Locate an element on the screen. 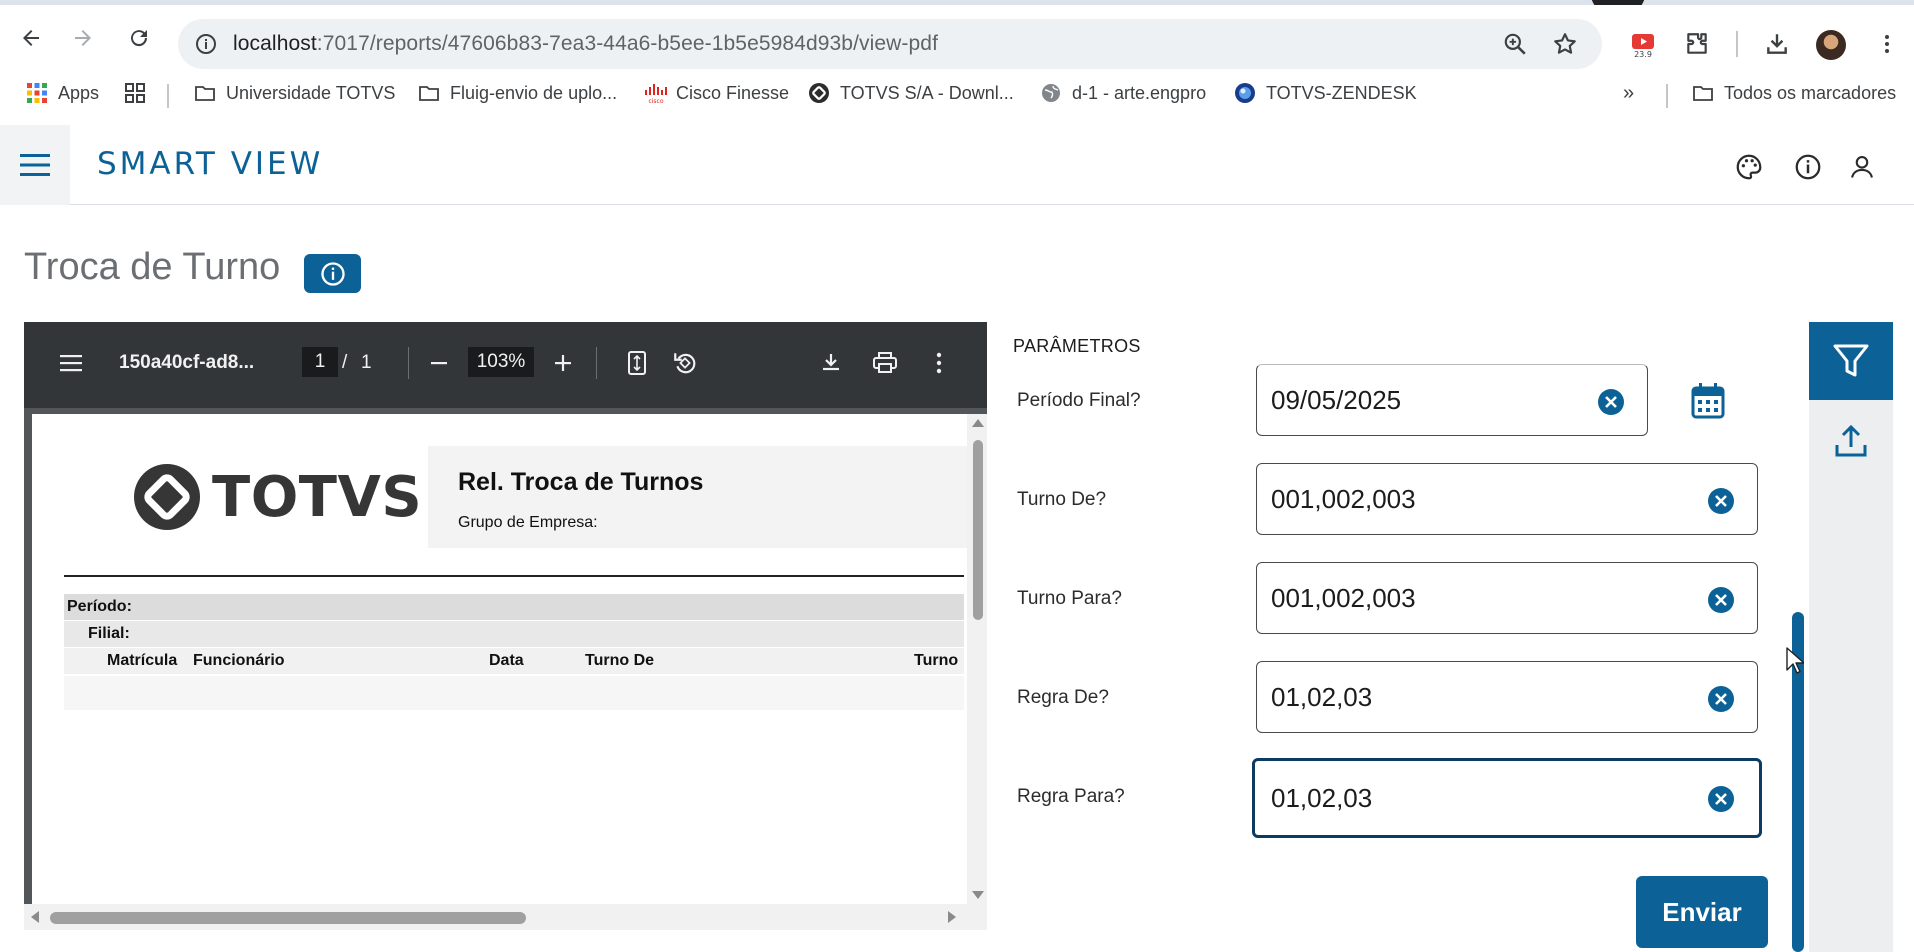 The image size is (1914, 952). periodo-final-label: Período Final? is located at coordinates (1079, 400).